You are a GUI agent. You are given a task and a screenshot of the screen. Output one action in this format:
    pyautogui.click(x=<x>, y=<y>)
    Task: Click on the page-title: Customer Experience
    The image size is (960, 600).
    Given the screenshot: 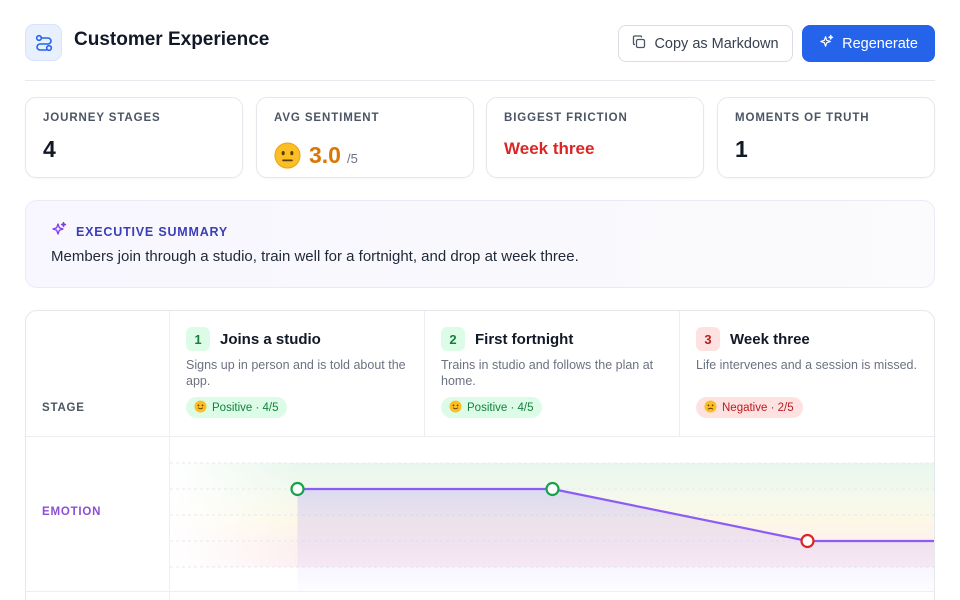 What is the action you would take?
    pyautogui.click(x=172, y=39)
    